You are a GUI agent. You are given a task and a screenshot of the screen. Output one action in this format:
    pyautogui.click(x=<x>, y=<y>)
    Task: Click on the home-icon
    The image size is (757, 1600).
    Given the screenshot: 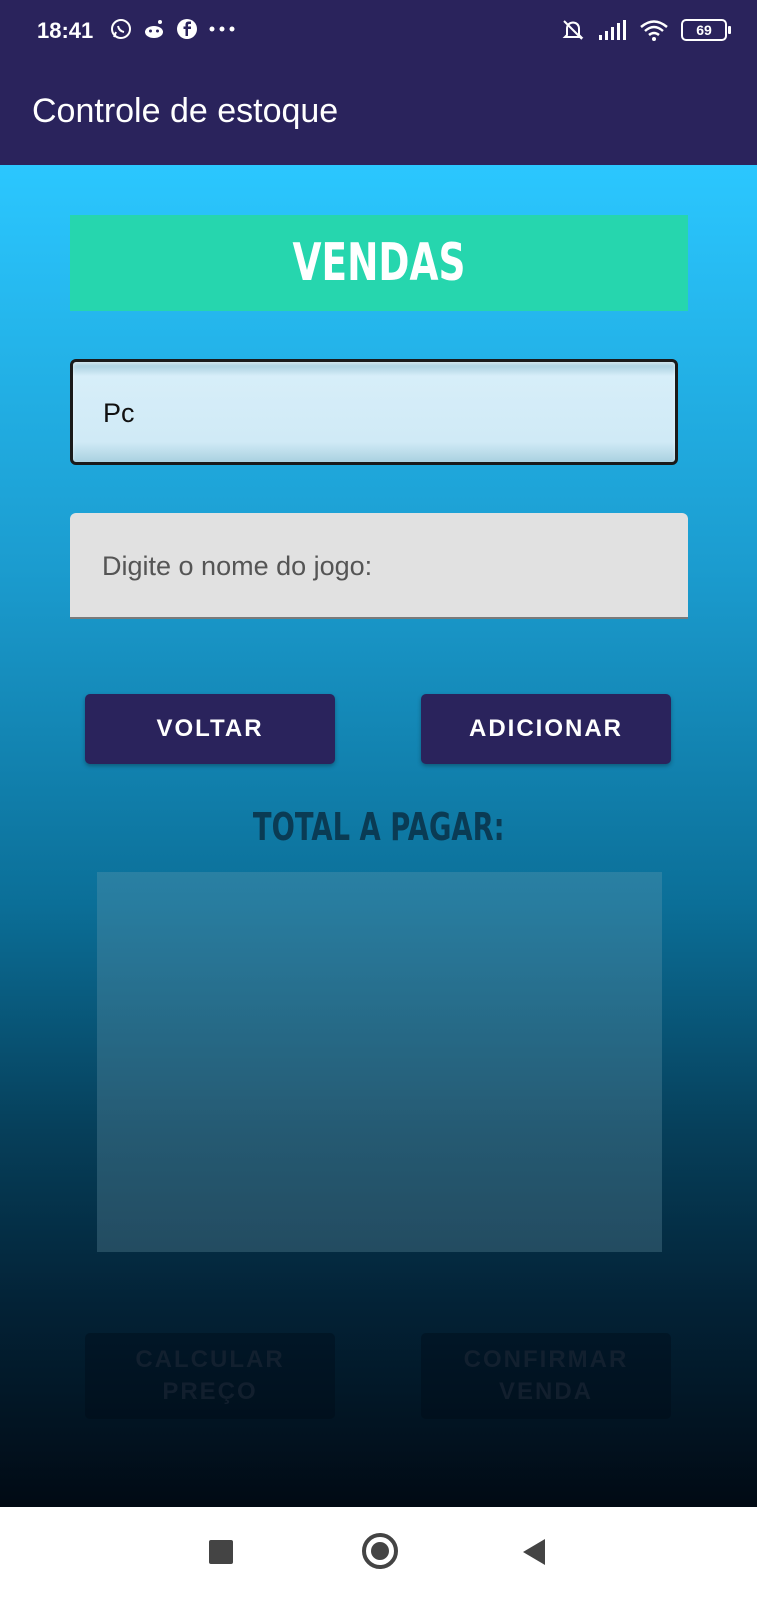 What is the action you would take?
    pyautogui.click(x=380, y=1551)
    